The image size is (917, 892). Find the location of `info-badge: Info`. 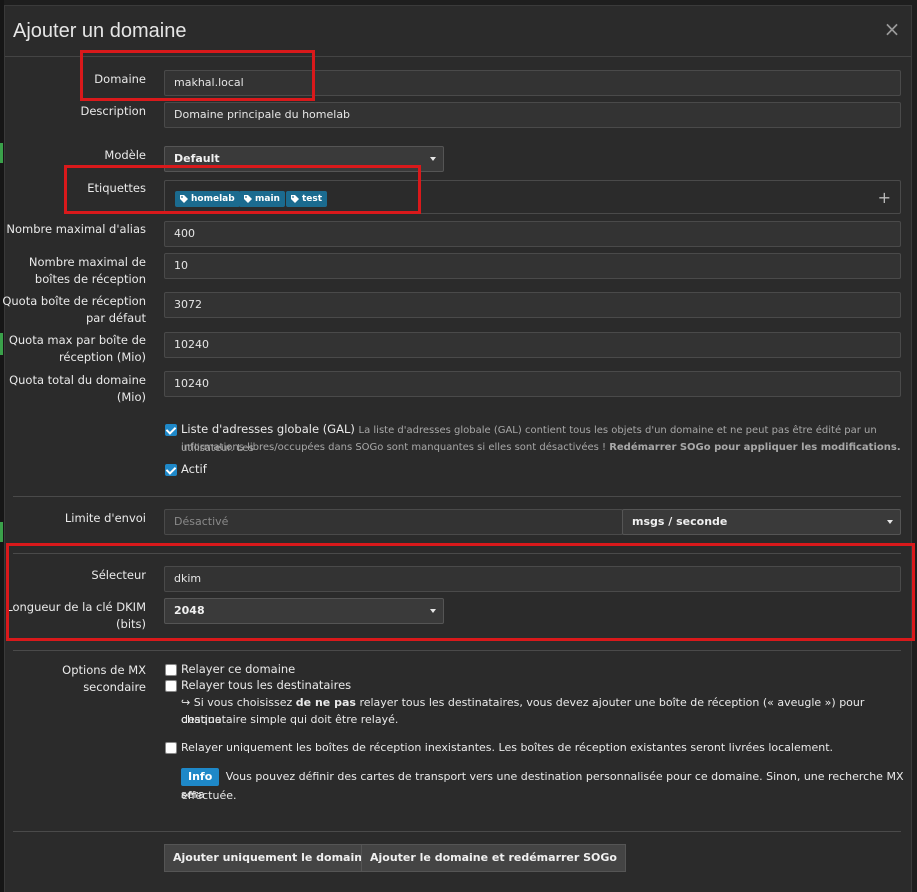

info-badge: Info is located at coordinates (200, 777).